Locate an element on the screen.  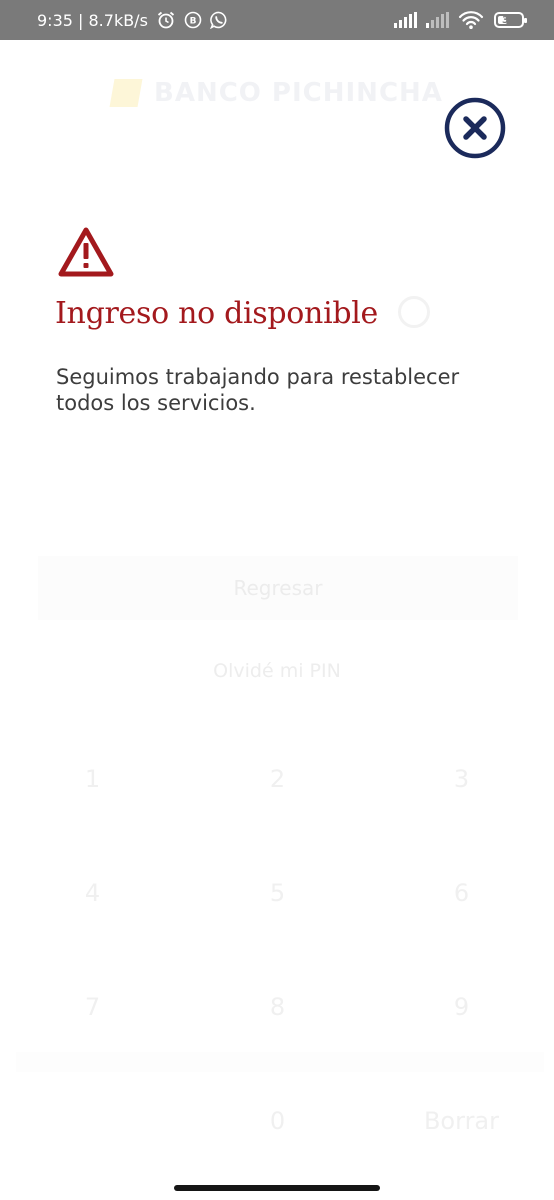
wifi-icon is located at coordinates (471, 20).